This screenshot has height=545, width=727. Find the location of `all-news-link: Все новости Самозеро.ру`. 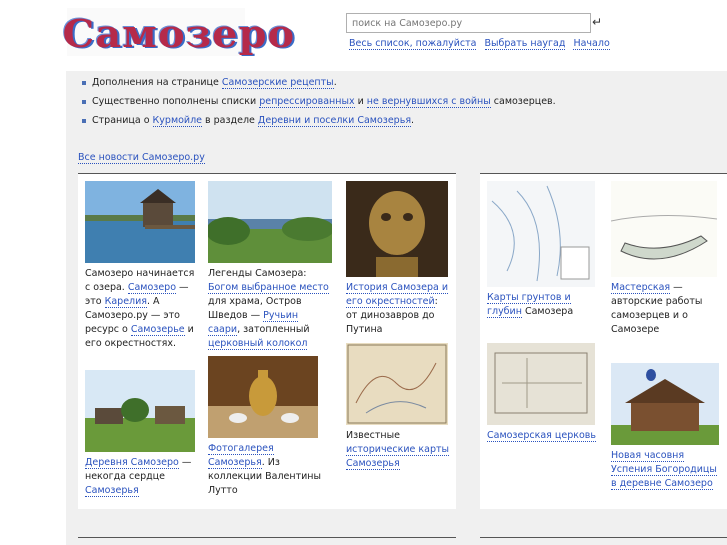

all-news-link: Все новости Самозеро.ру is located at coordinates (141, 158).